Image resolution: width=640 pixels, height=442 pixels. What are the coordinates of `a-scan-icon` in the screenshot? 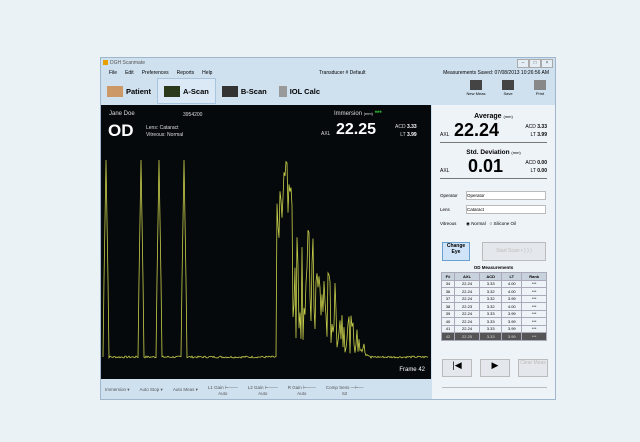 It's located at (172, 91).